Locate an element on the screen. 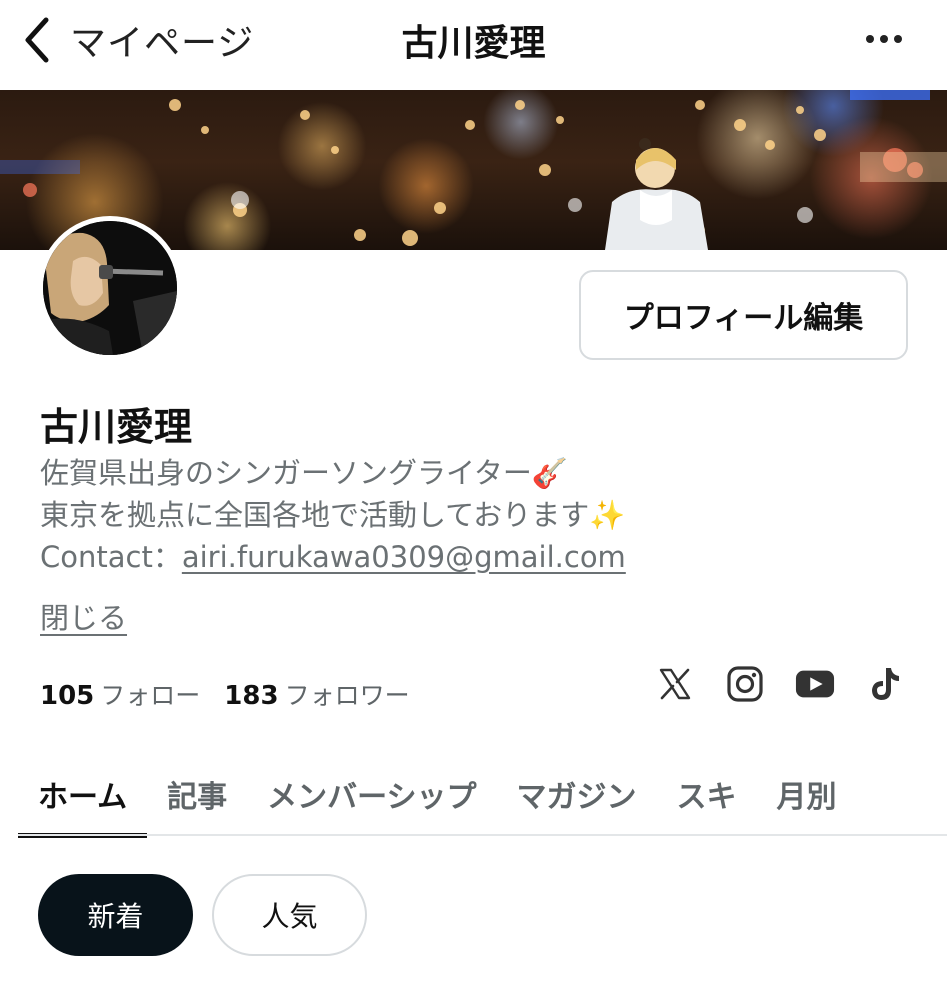 This screenshot has height=1000, width=947. tab-likes: スキ is located at coordinates (707, 794).